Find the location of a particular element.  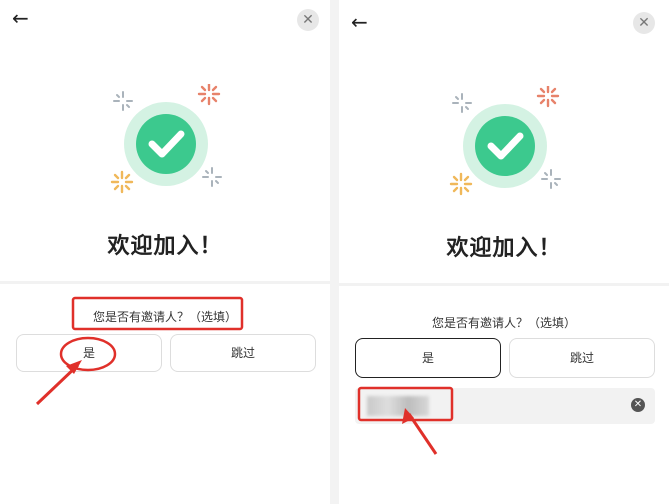

clear-input-icon: ✕ is located at coordinates (638, 405).